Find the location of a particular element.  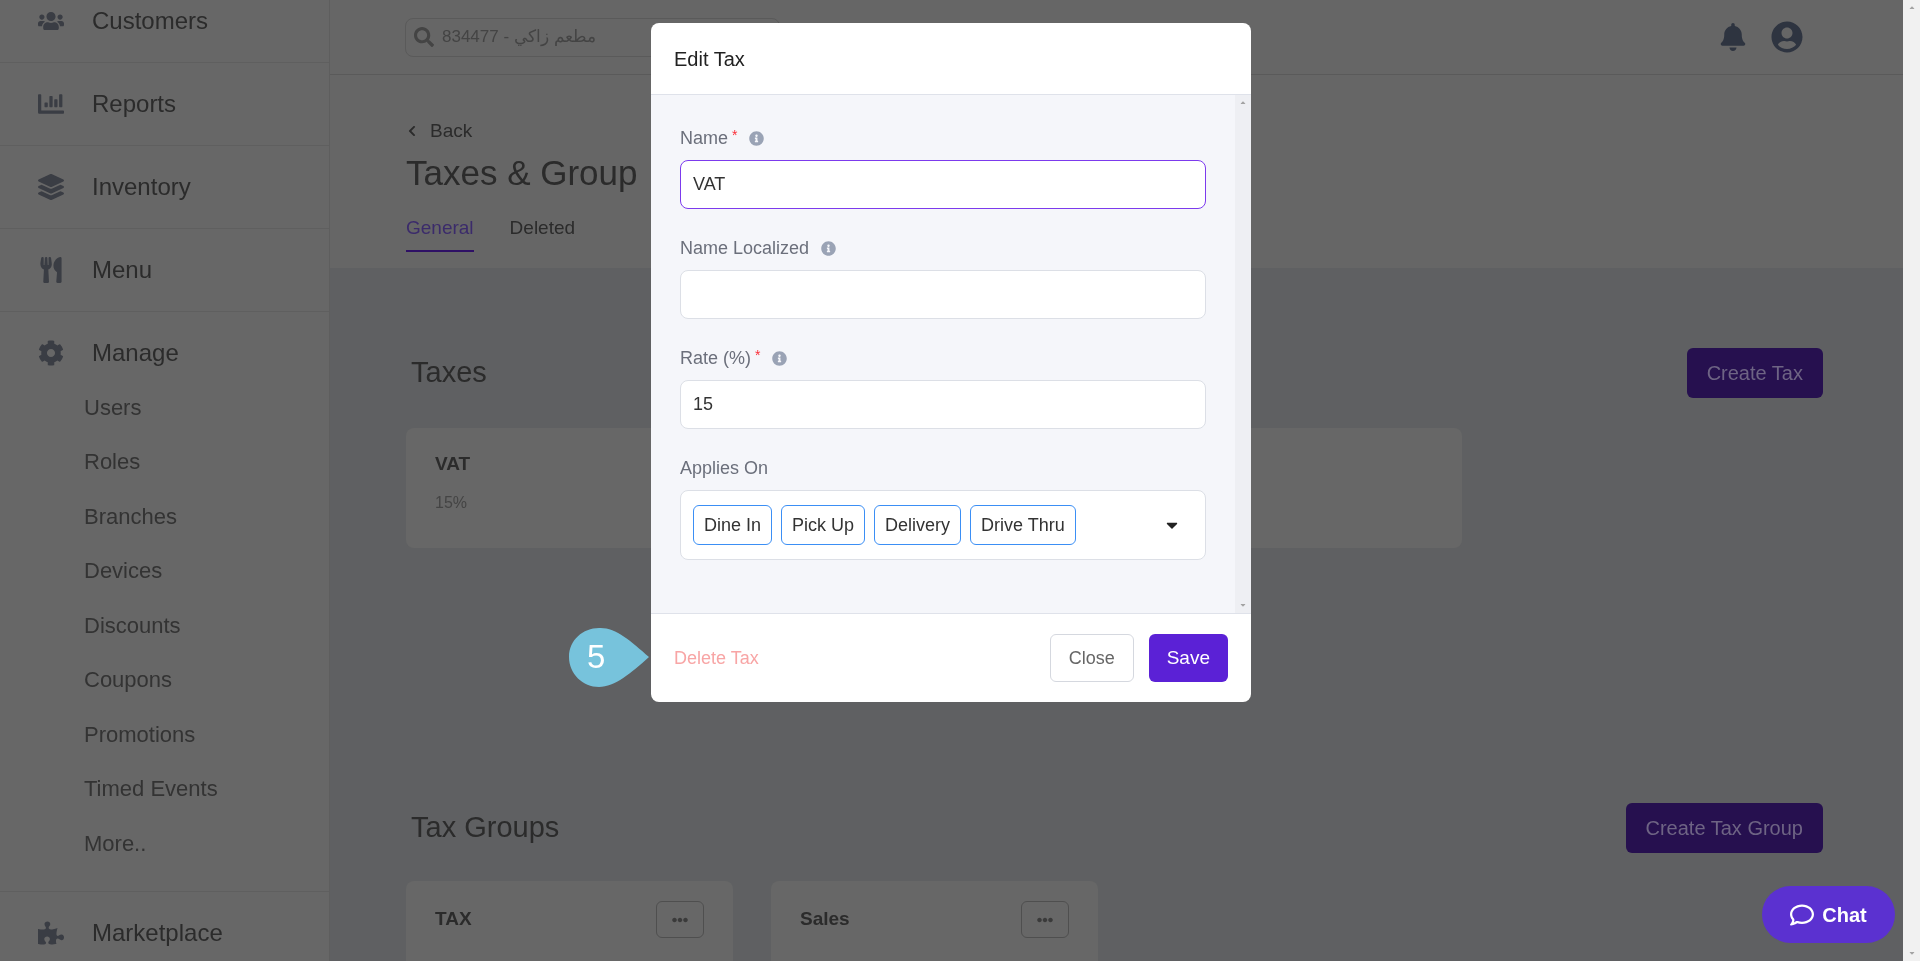

search-icon is located at coordinates (424, 37).